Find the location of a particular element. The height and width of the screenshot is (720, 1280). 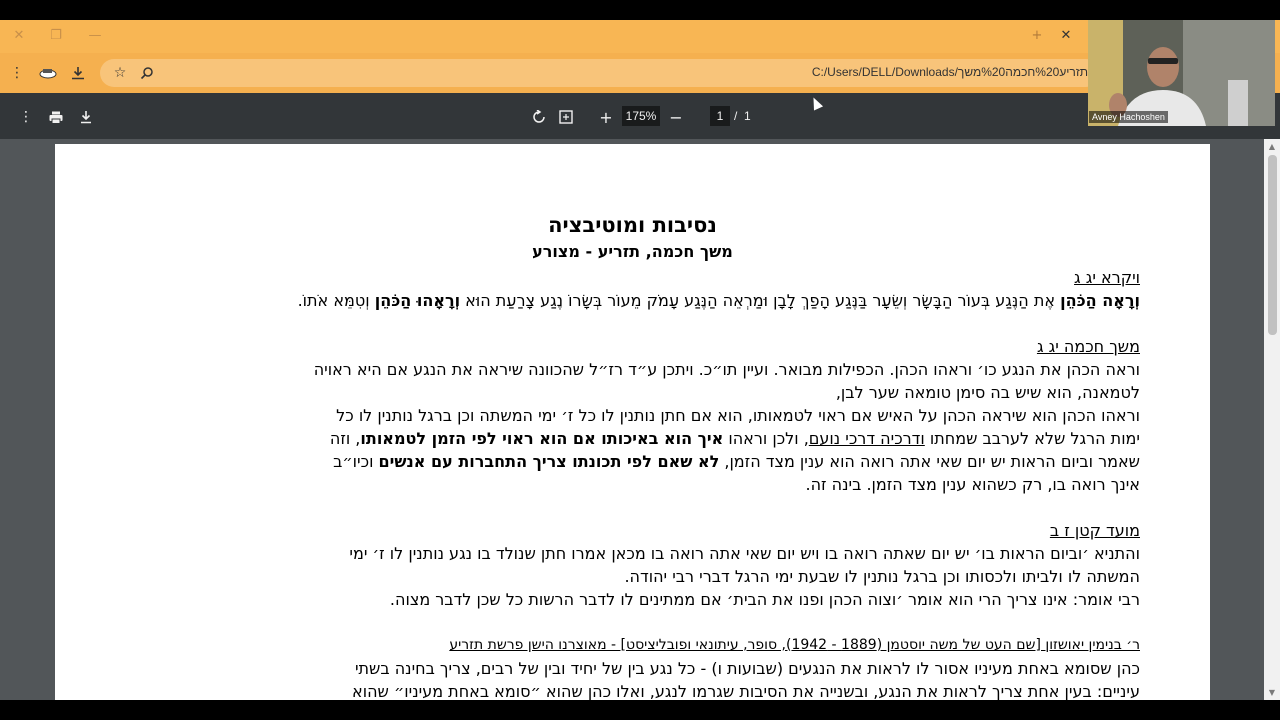

total-pages: 1 is located at coordinates (747, 116).